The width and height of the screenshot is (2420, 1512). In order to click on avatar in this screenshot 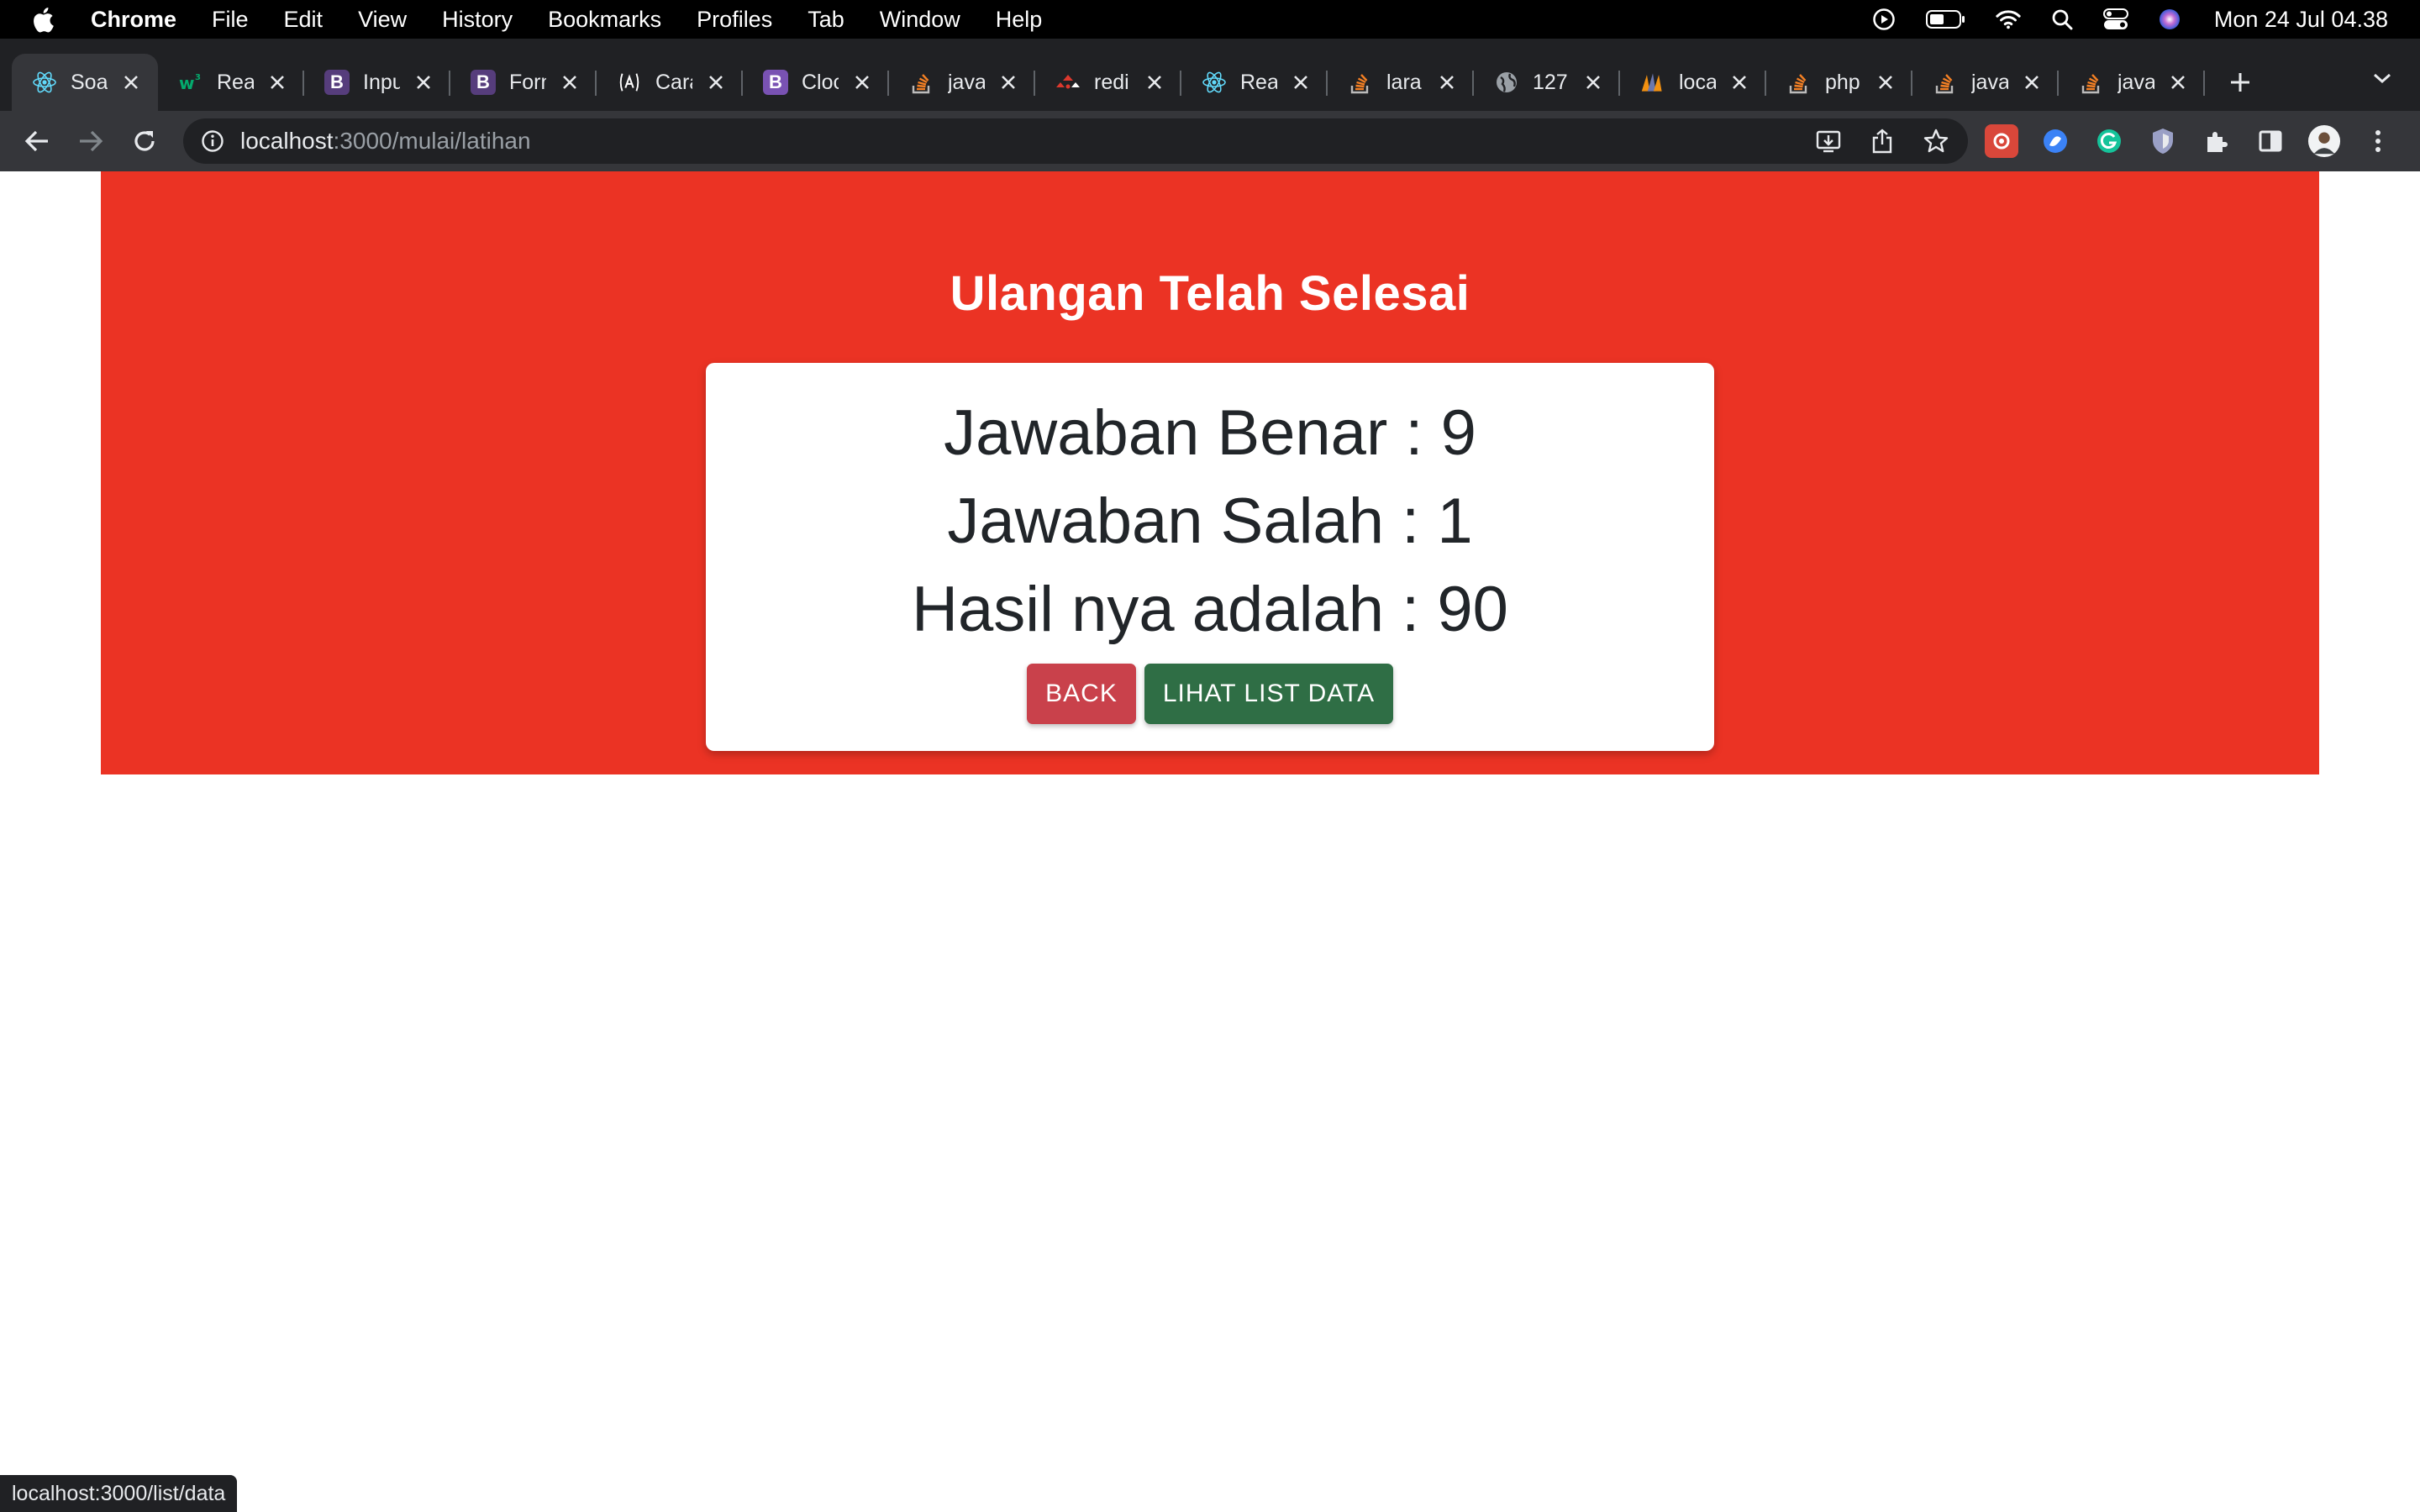, I will do `click(2324, 141)`.